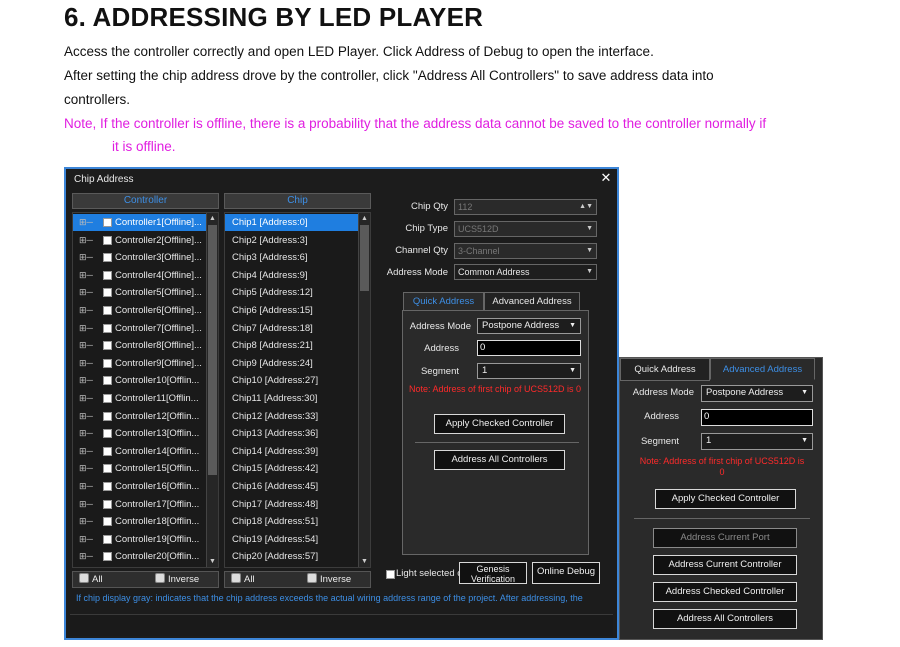 The height and width of the screenshot is (647, 900). I want to click on chip-list-item: Chip6 [Address:15], so click(292, 310).